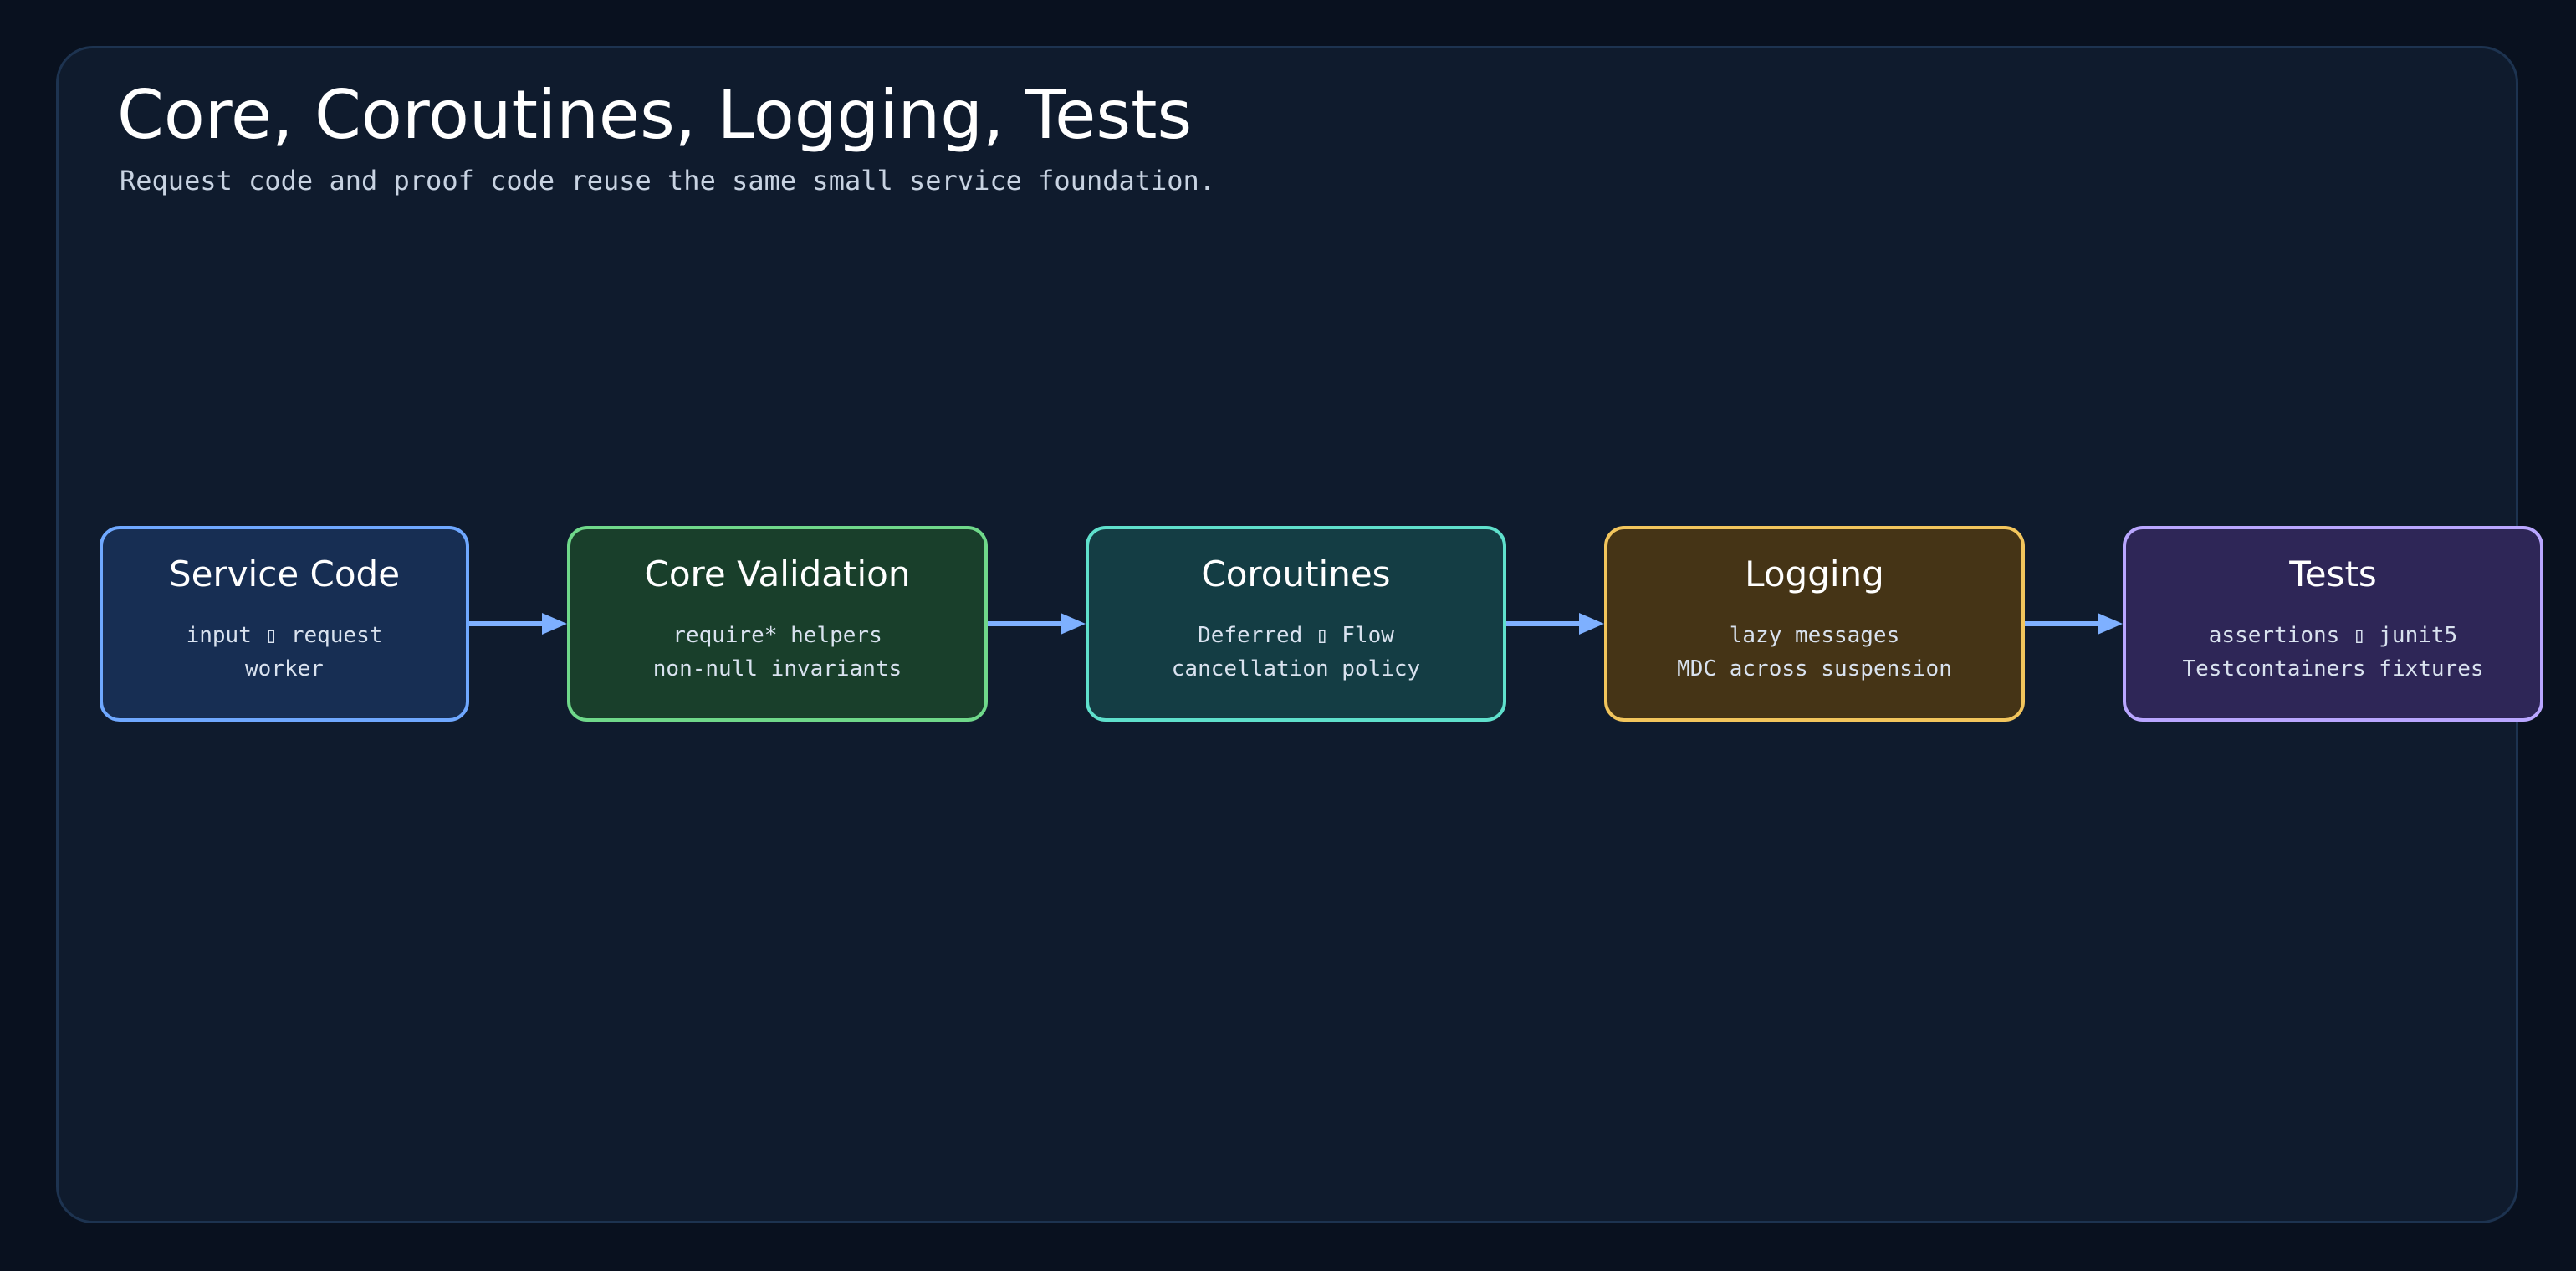 This screenshot has width=2576, height=1271. Describe the element at coordinates (284, 574) in the screenshot. I see `node-title: Service Code` at that location.